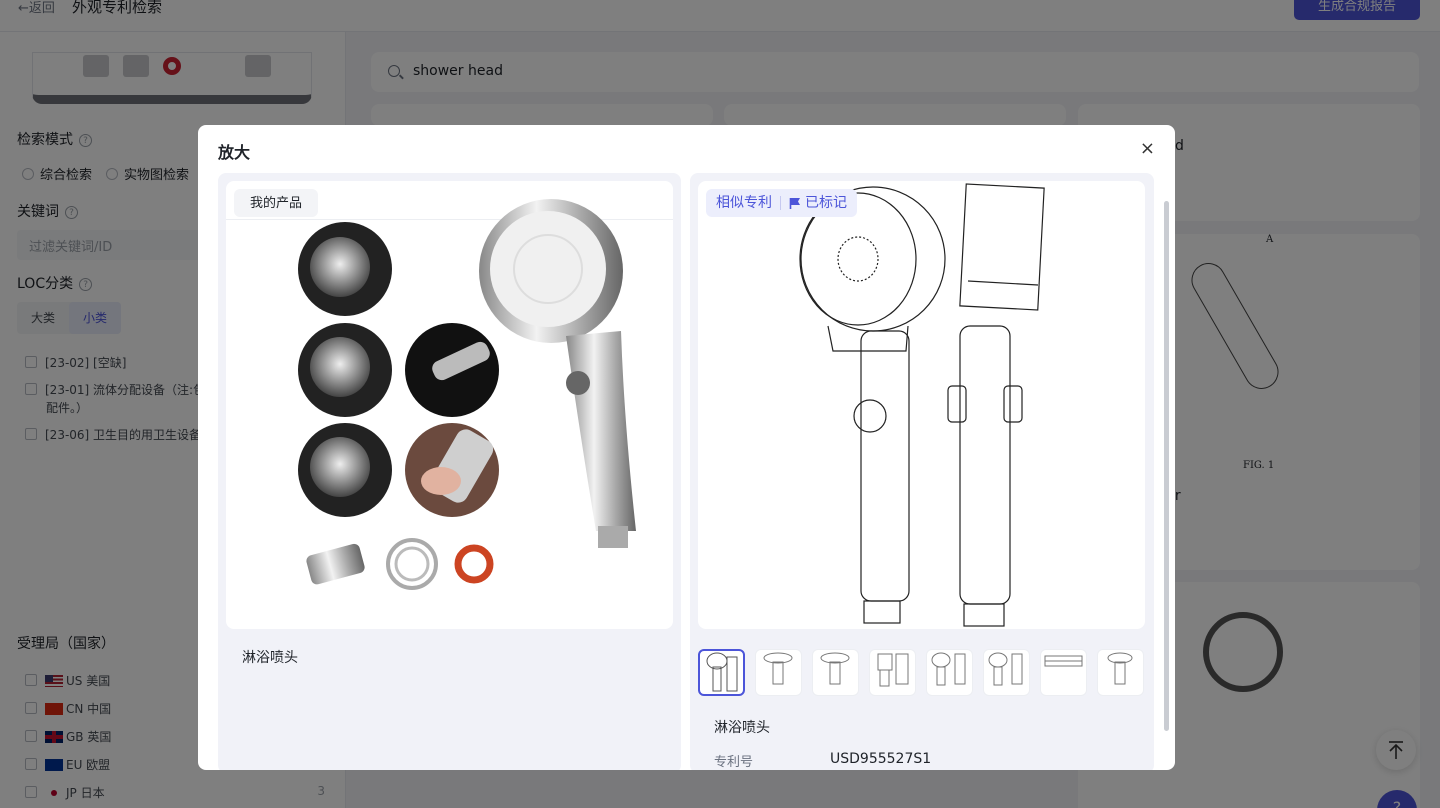 This screenshot has width=1440, height=808. I want to click on patent-tags: 相似专利 已标记, so click(781, 203).